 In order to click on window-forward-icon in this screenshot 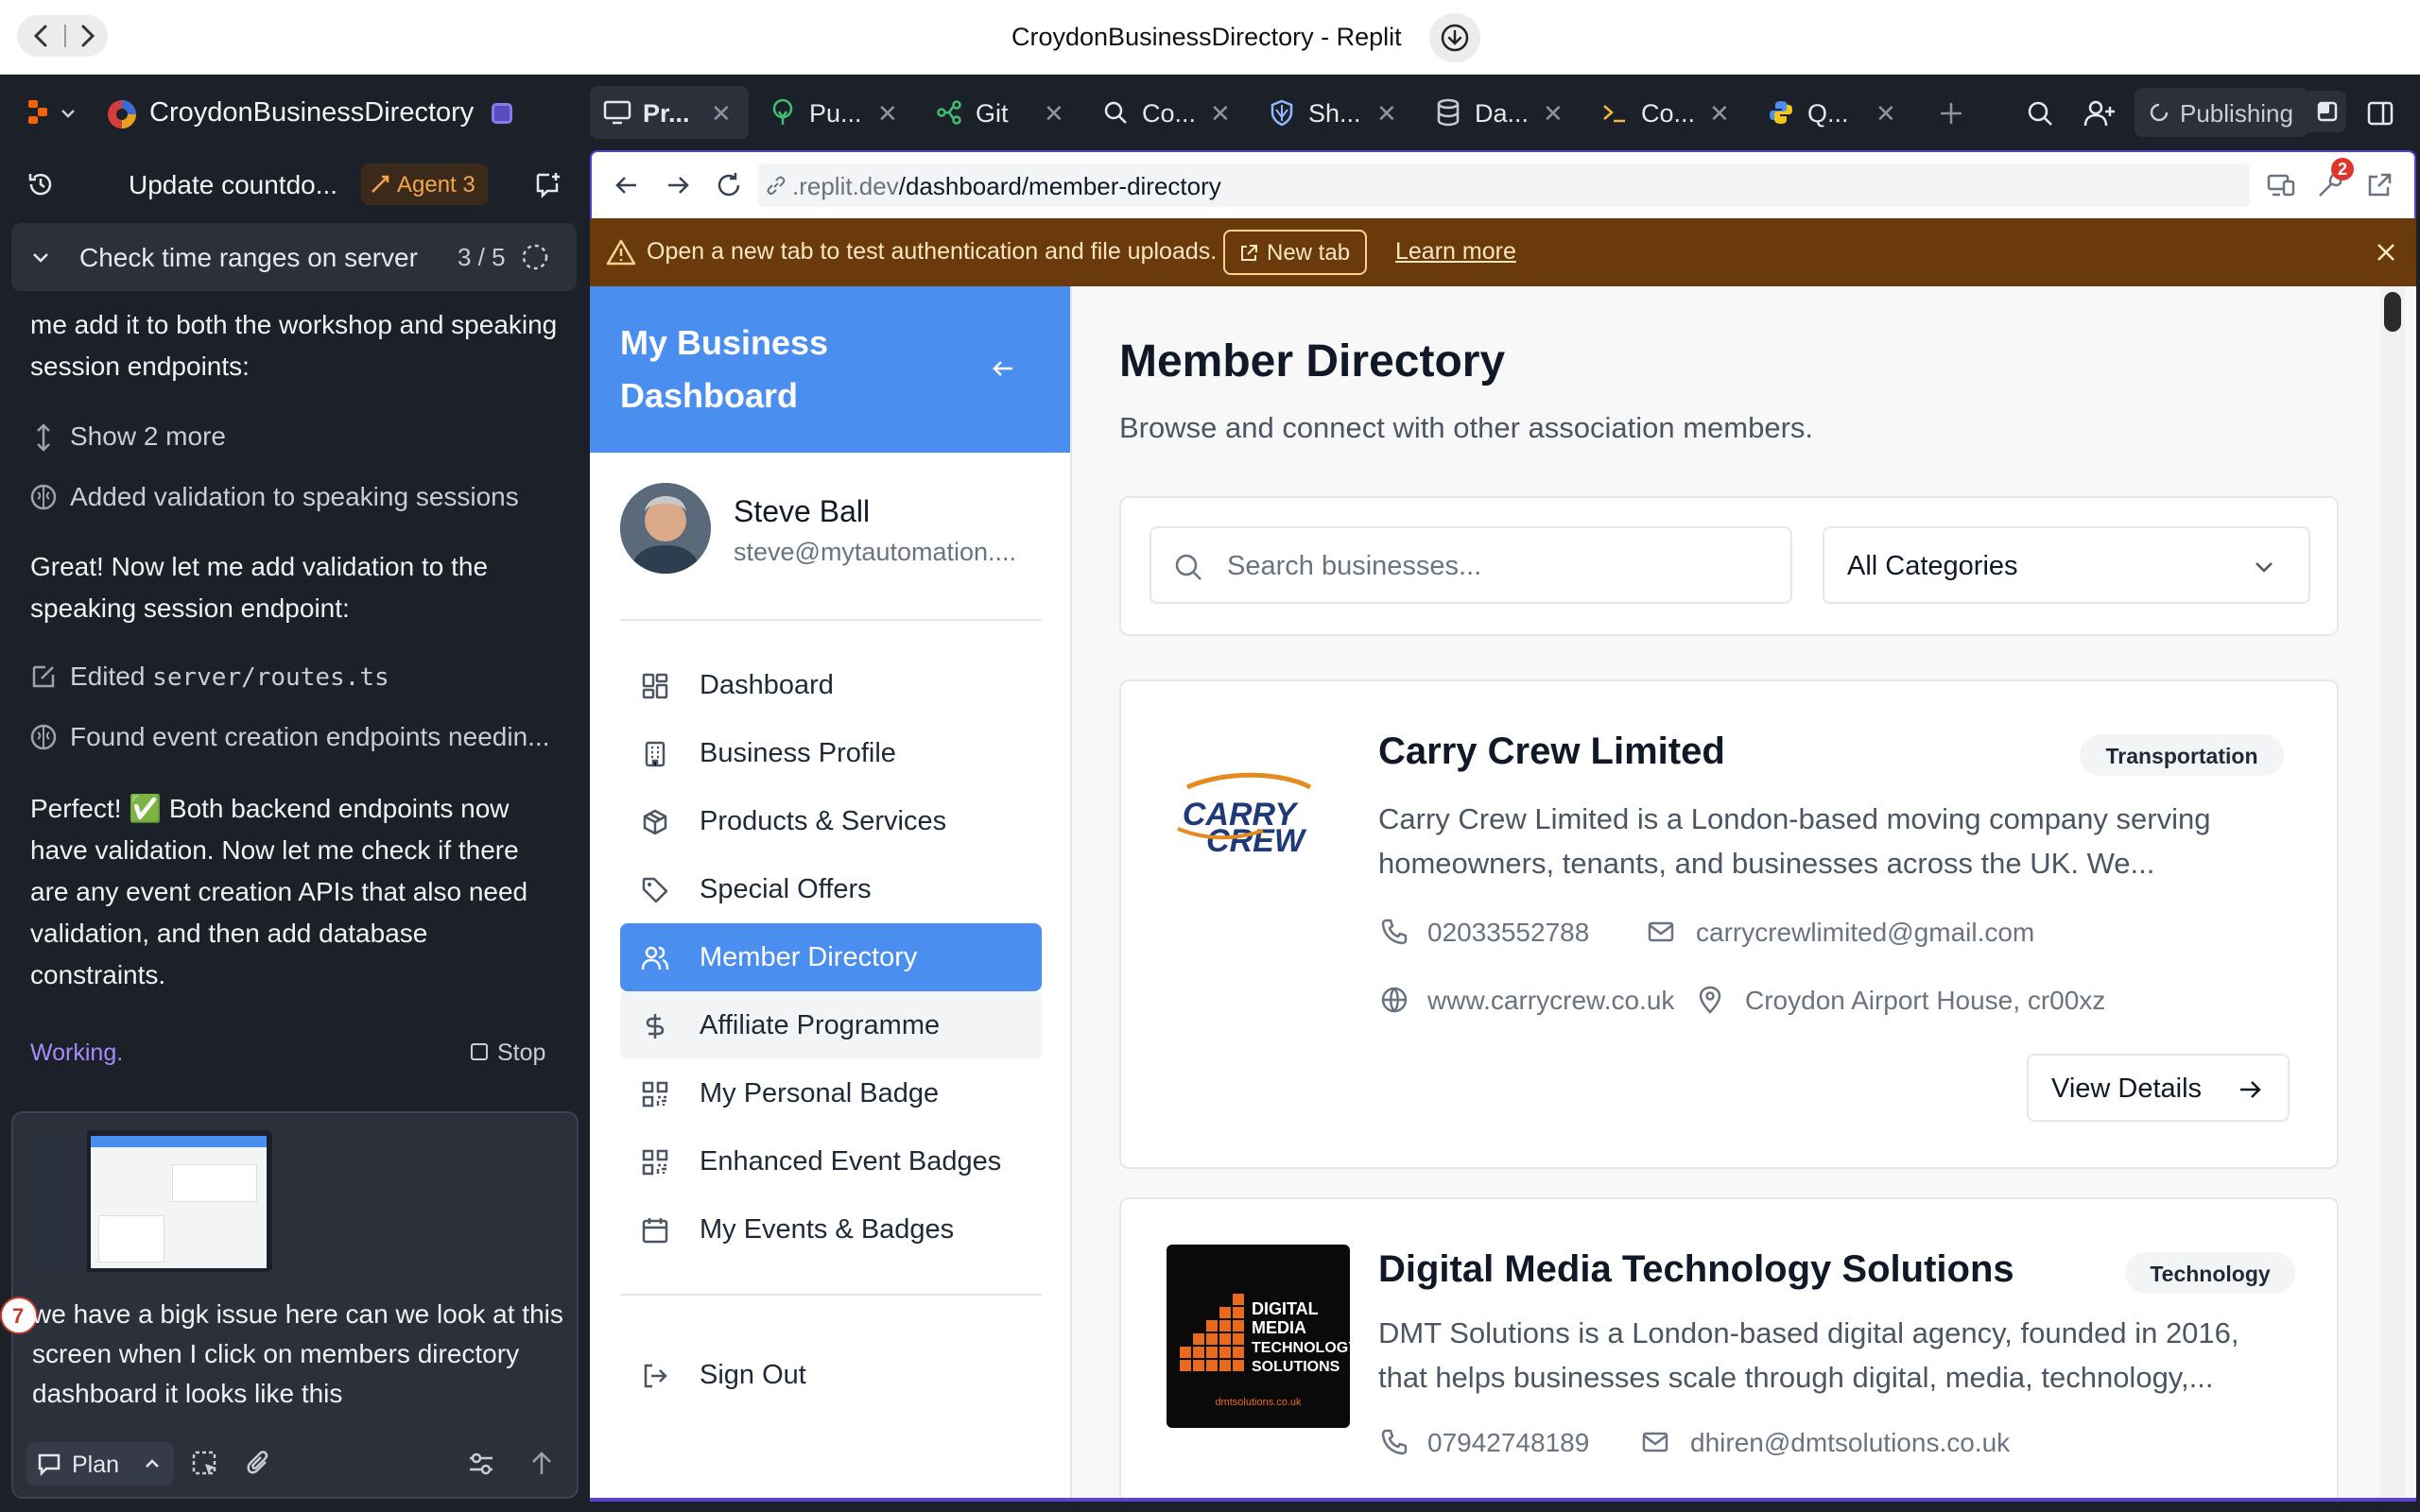, I will do `click(87, 36)`.